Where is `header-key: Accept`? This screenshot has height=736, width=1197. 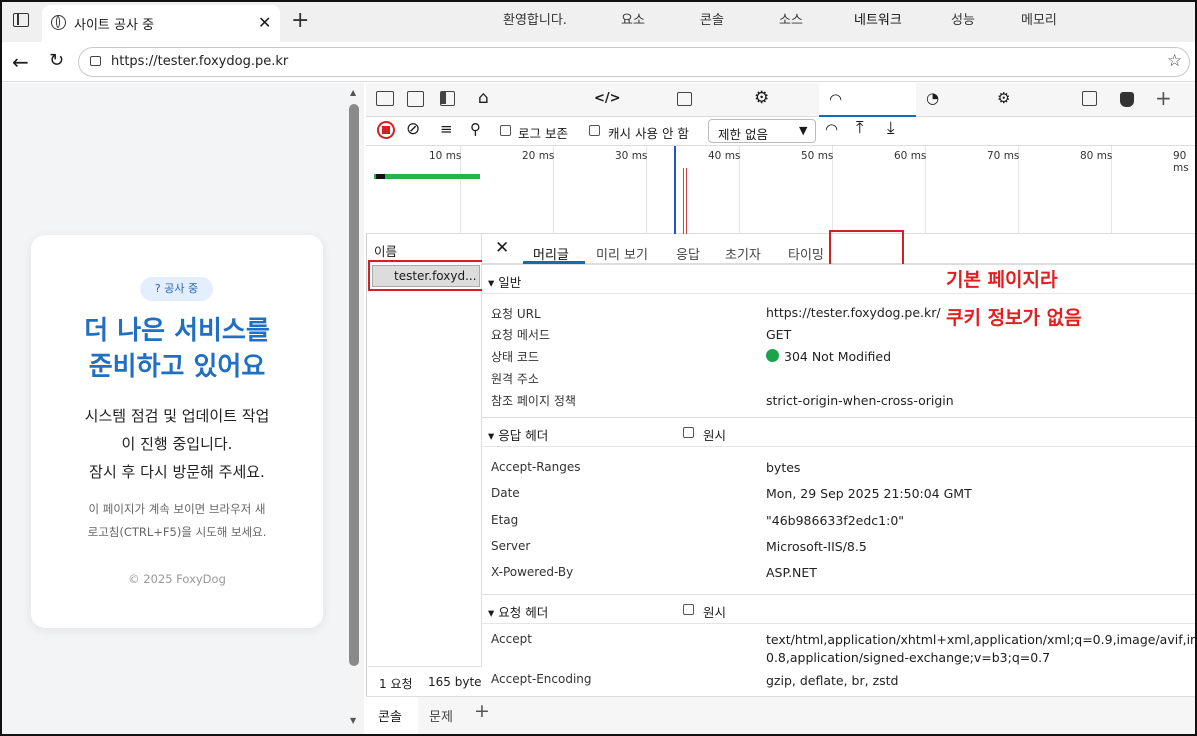
header-key: Accept is located at coordinates (511, 639).